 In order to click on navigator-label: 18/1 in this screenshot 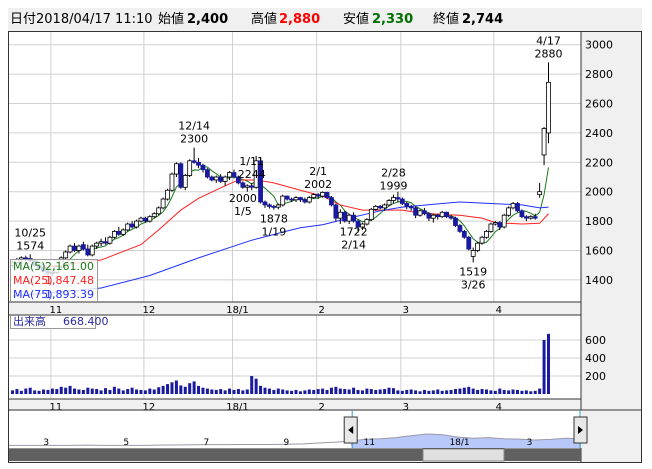, I will do `click(459, 443)`.